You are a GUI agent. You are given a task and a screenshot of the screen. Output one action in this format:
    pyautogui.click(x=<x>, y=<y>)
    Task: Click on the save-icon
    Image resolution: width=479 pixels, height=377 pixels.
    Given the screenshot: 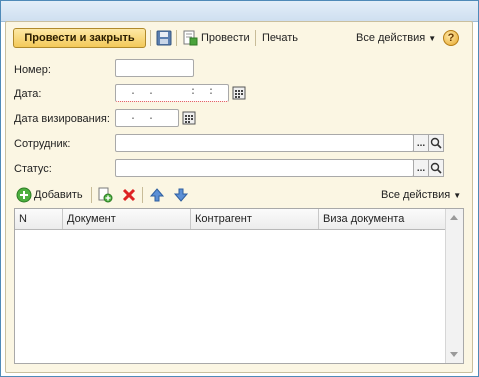 What is the action you would take?
    pyautogui.click(x=164, y=38)
    